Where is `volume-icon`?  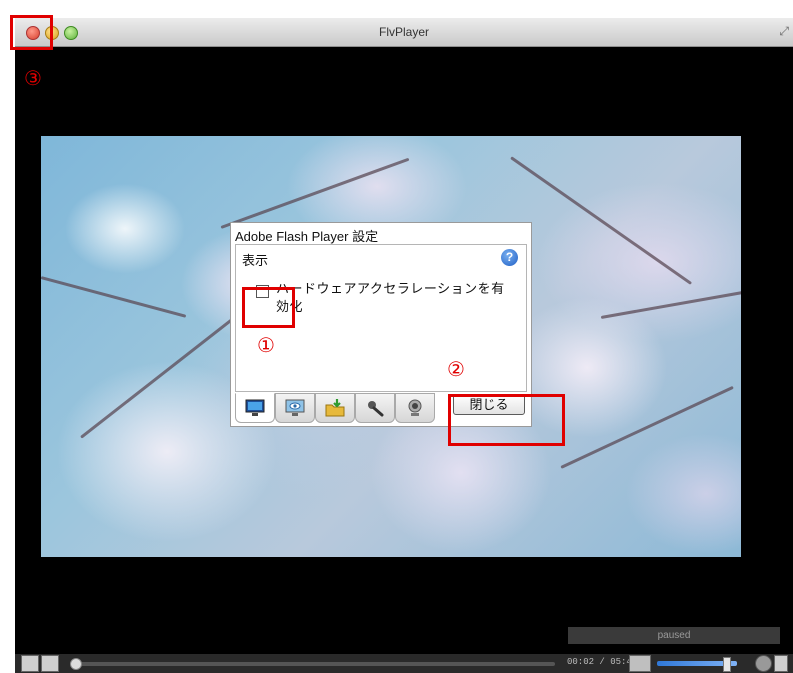 volume-icon is located at coordinates (640, 663).